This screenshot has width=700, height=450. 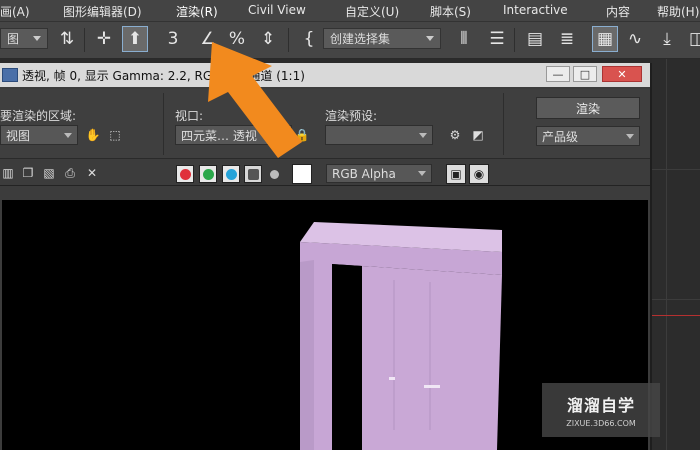 I want to click on toggle-ui-icon: ◉, so click(x=479, y=174).